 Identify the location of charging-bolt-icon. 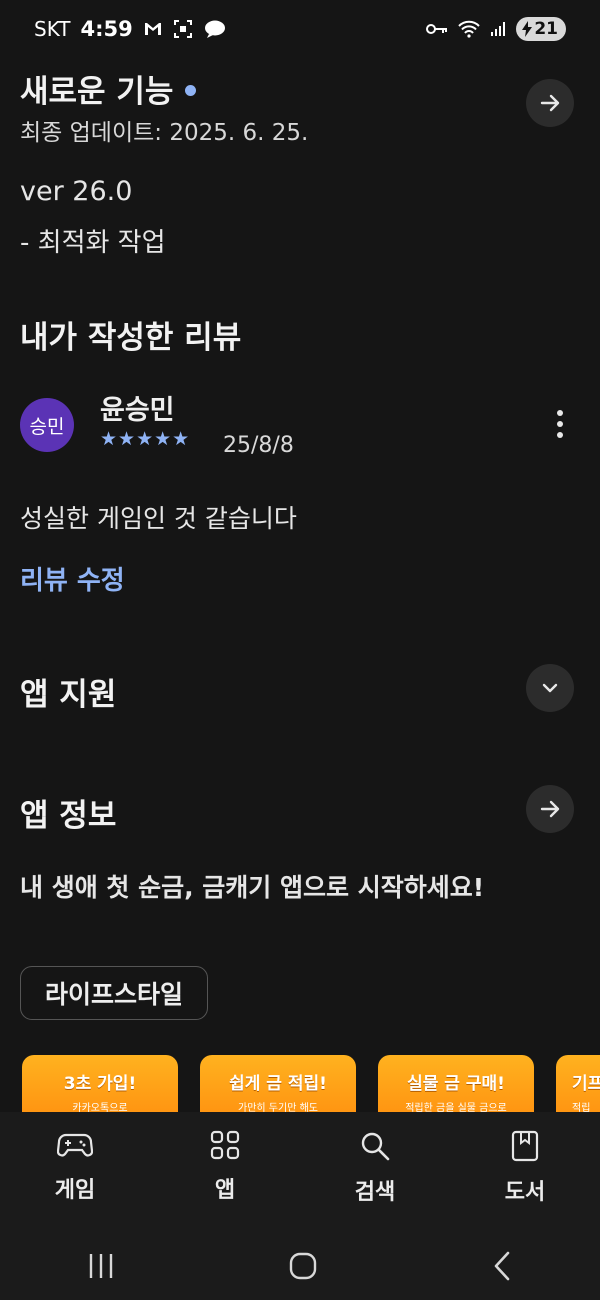
(527, 29).